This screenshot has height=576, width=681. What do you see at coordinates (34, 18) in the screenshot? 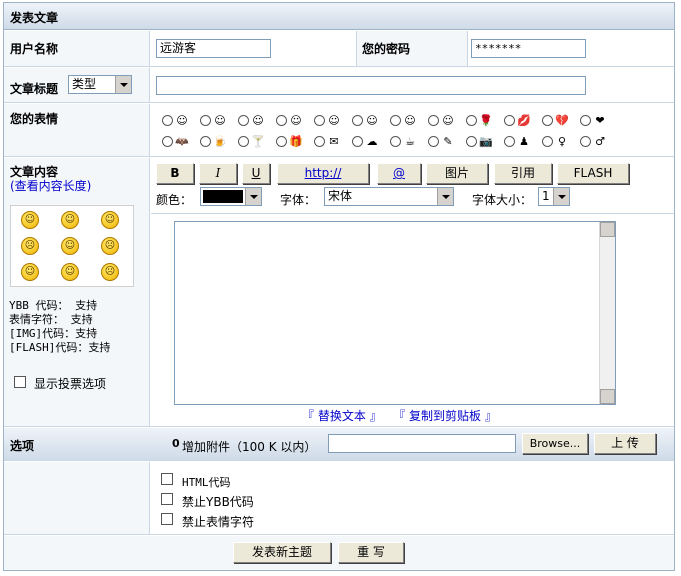
I see `form-title: 发表文章` at bounding box center [34, 18].